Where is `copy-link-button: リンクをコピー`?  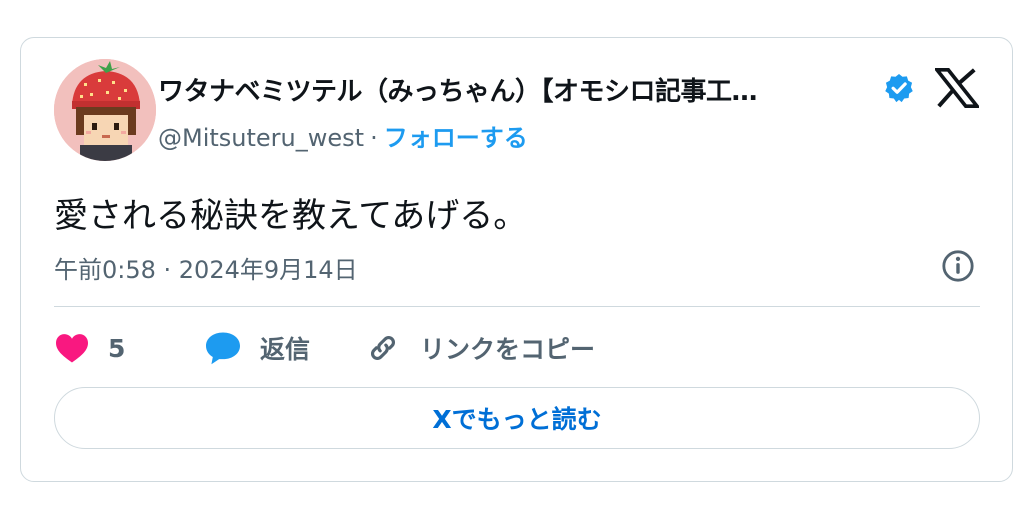 copy-link-button: リンクをコピー is located at coordinates (479, 348).